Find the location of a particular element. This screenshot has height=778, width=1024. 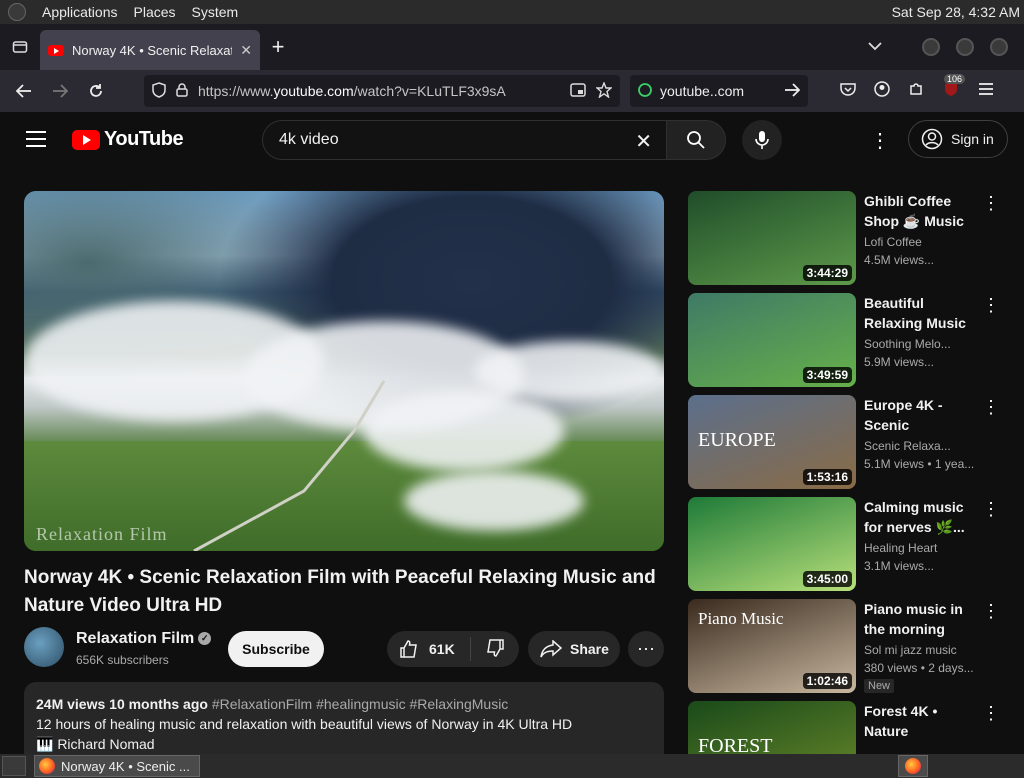

video-duration: 1:02:46 is located at coordinates (827, 681).